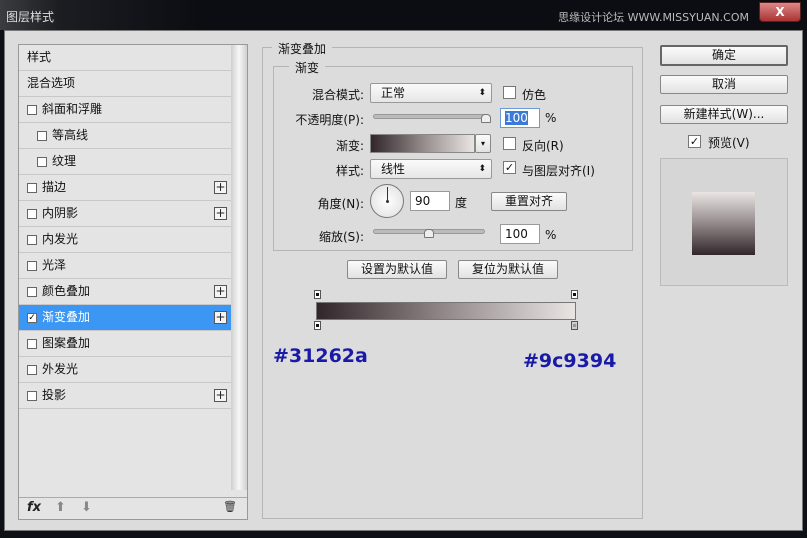 This screenshot has width=807, height=538. Describe the element at coordinates (239, 267) in the screenshot. I see `scrollbar` at that location.